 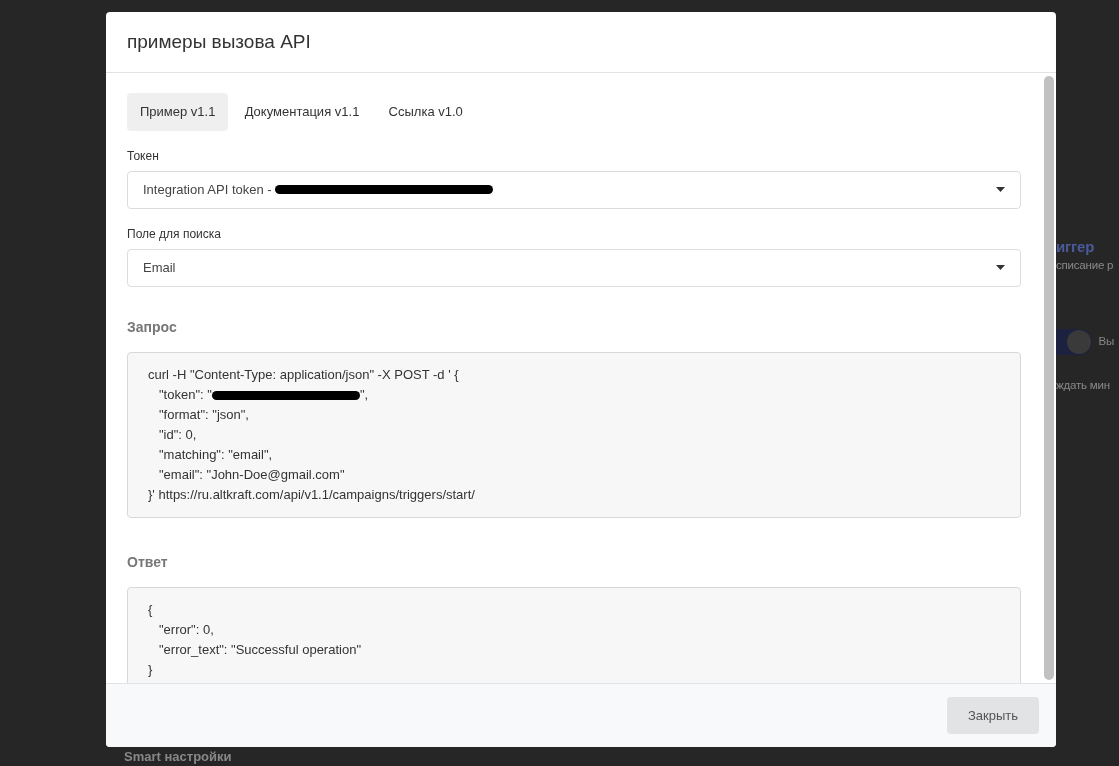 What do you see at coordinates (178, 112) in the screenshot?
I see `tab: Пример v1.1` at bounding box center [178, 112].